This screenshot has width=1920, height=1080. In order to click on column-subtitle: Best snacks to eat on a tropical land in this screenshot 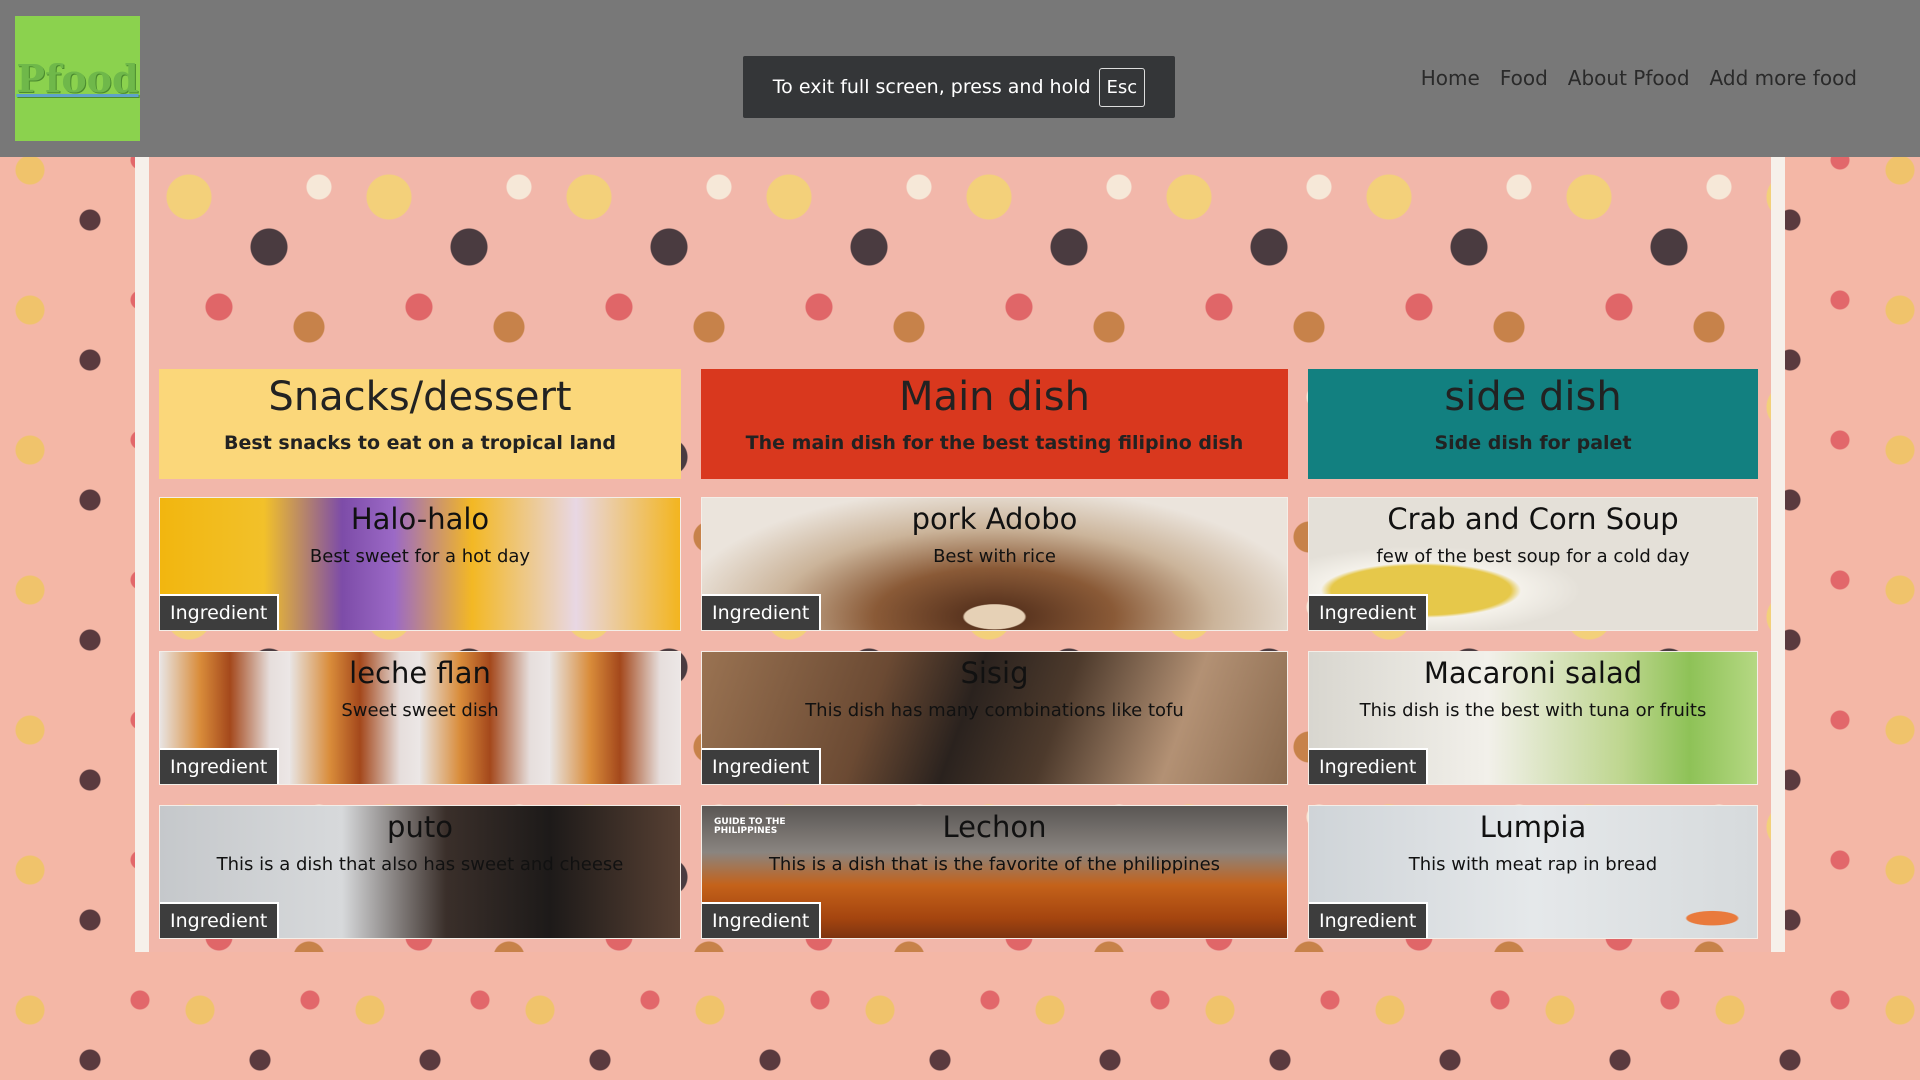, I will do `click(420, 443)`.